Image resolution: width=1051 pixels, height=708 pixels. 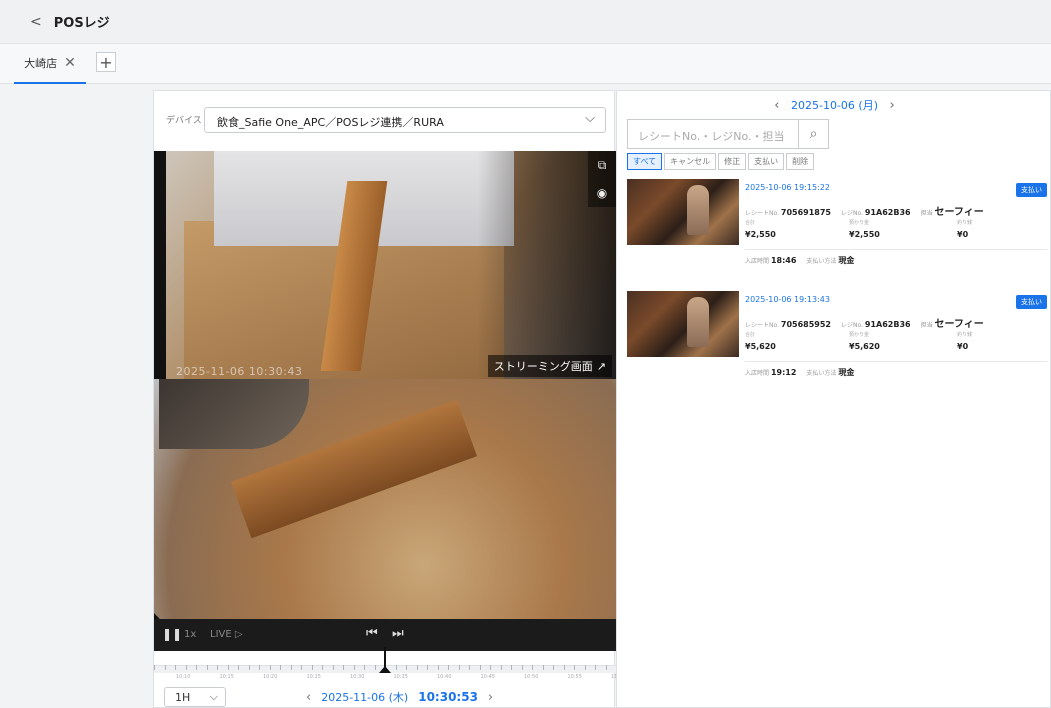 What do you see at coordinates (385, 499) in the screenshot?
I see `camera-view-fisheye` at bounding box center [385, 499].